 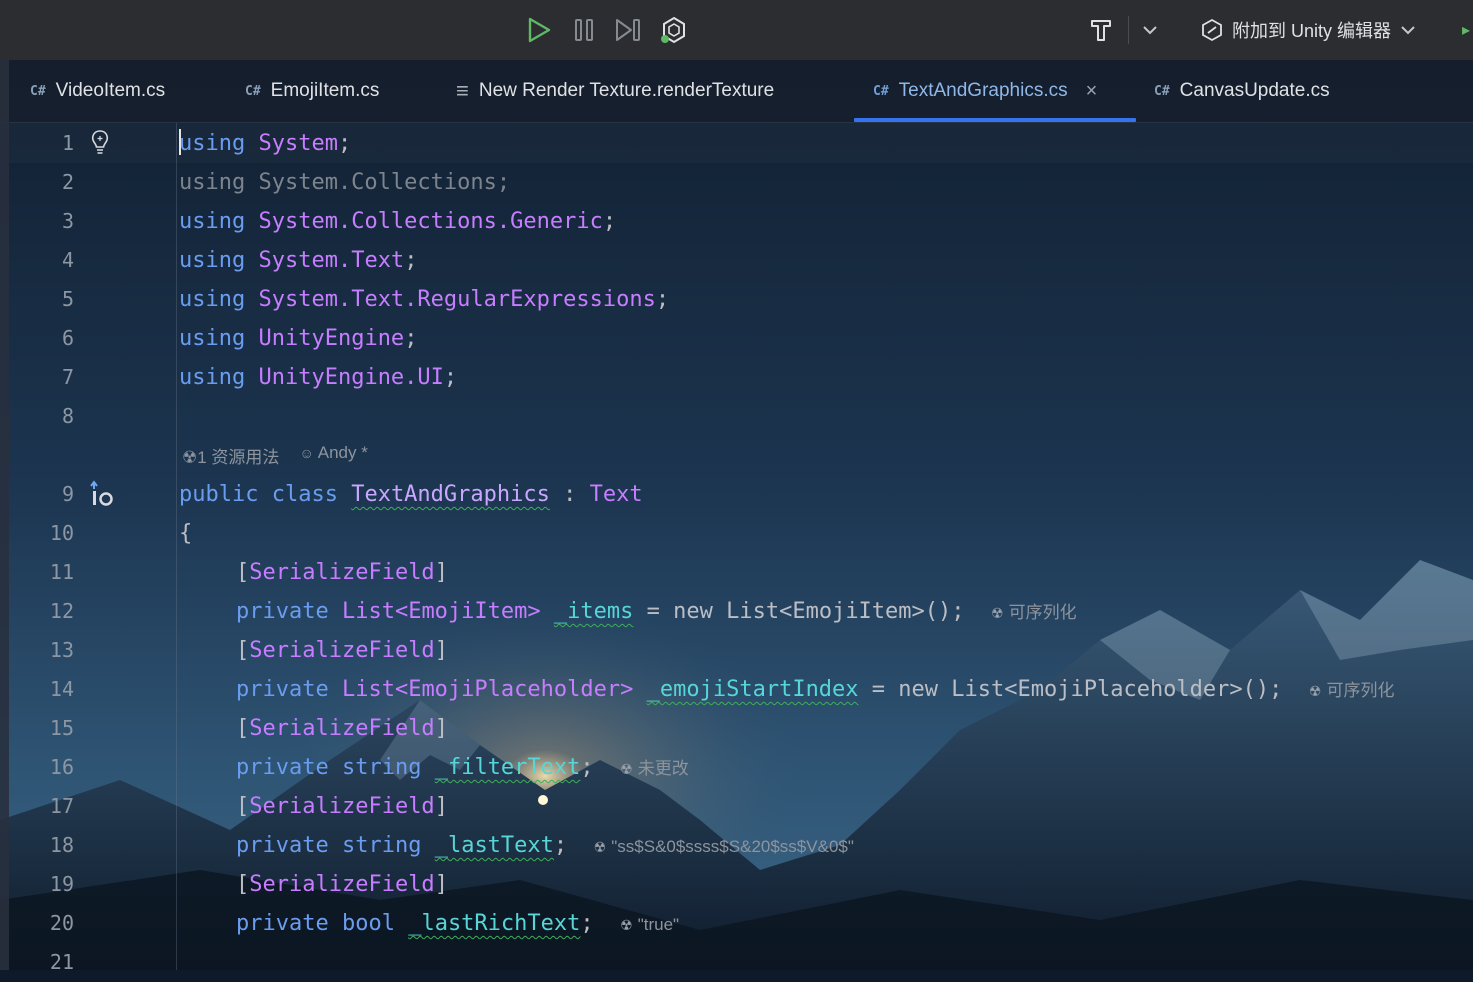 I want to click on code-line-2: using System.Collections;, so click(x=344, y=182).